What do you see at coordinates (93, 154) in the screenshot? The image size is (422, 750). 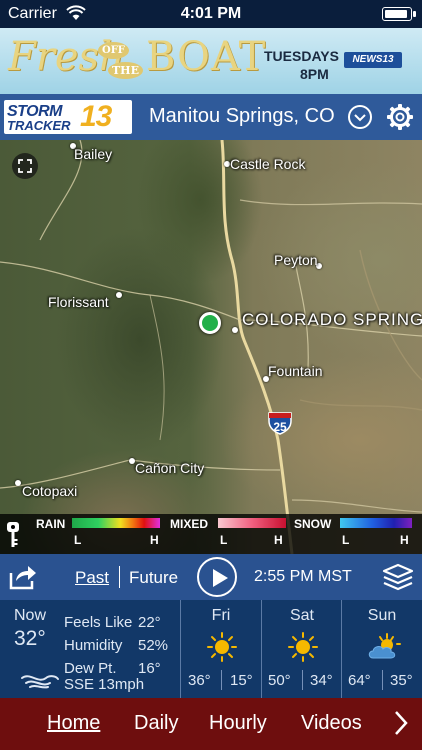 I see `city-bailey: Bailey` at bounding box center [93, 154].